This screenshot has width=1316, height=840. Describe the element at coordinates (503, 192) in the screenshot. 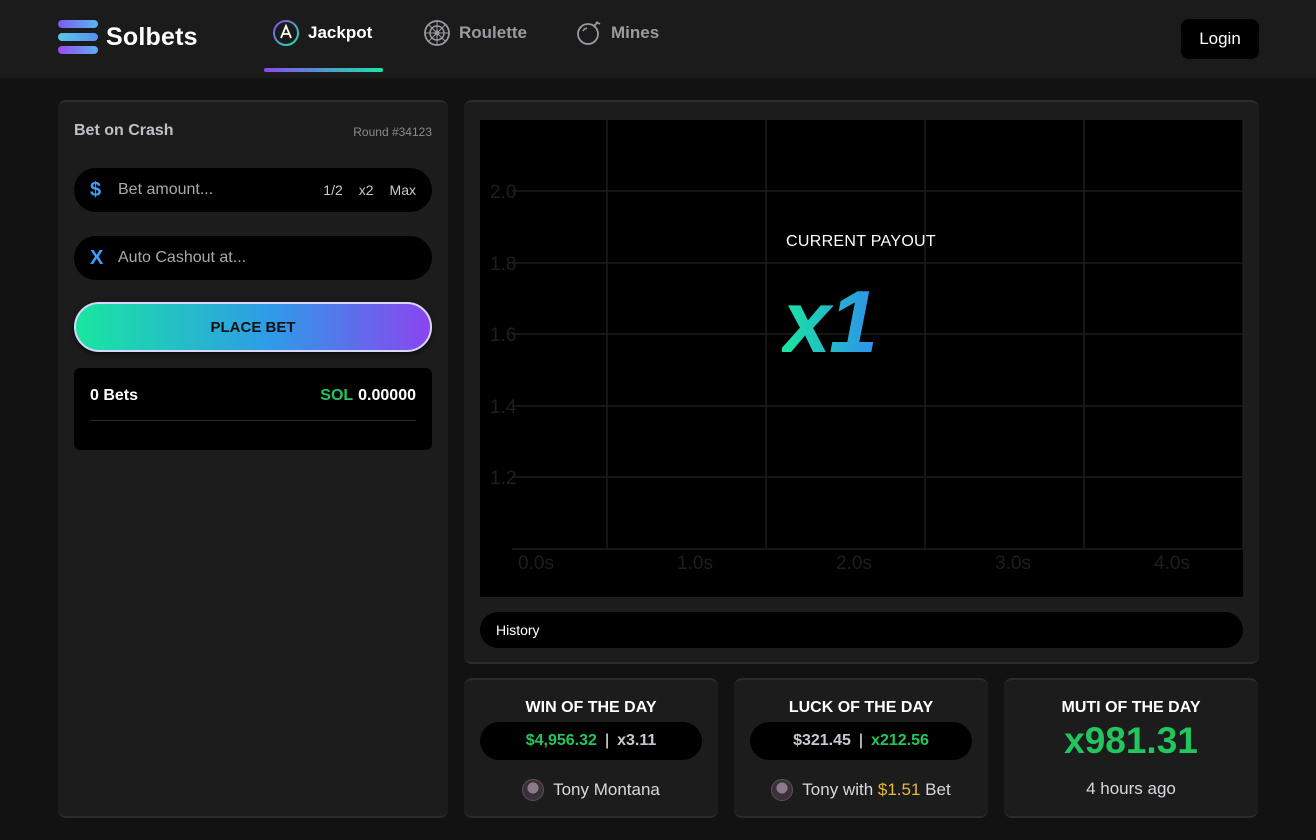

I see `y-tick-label: 2.0` at that location.